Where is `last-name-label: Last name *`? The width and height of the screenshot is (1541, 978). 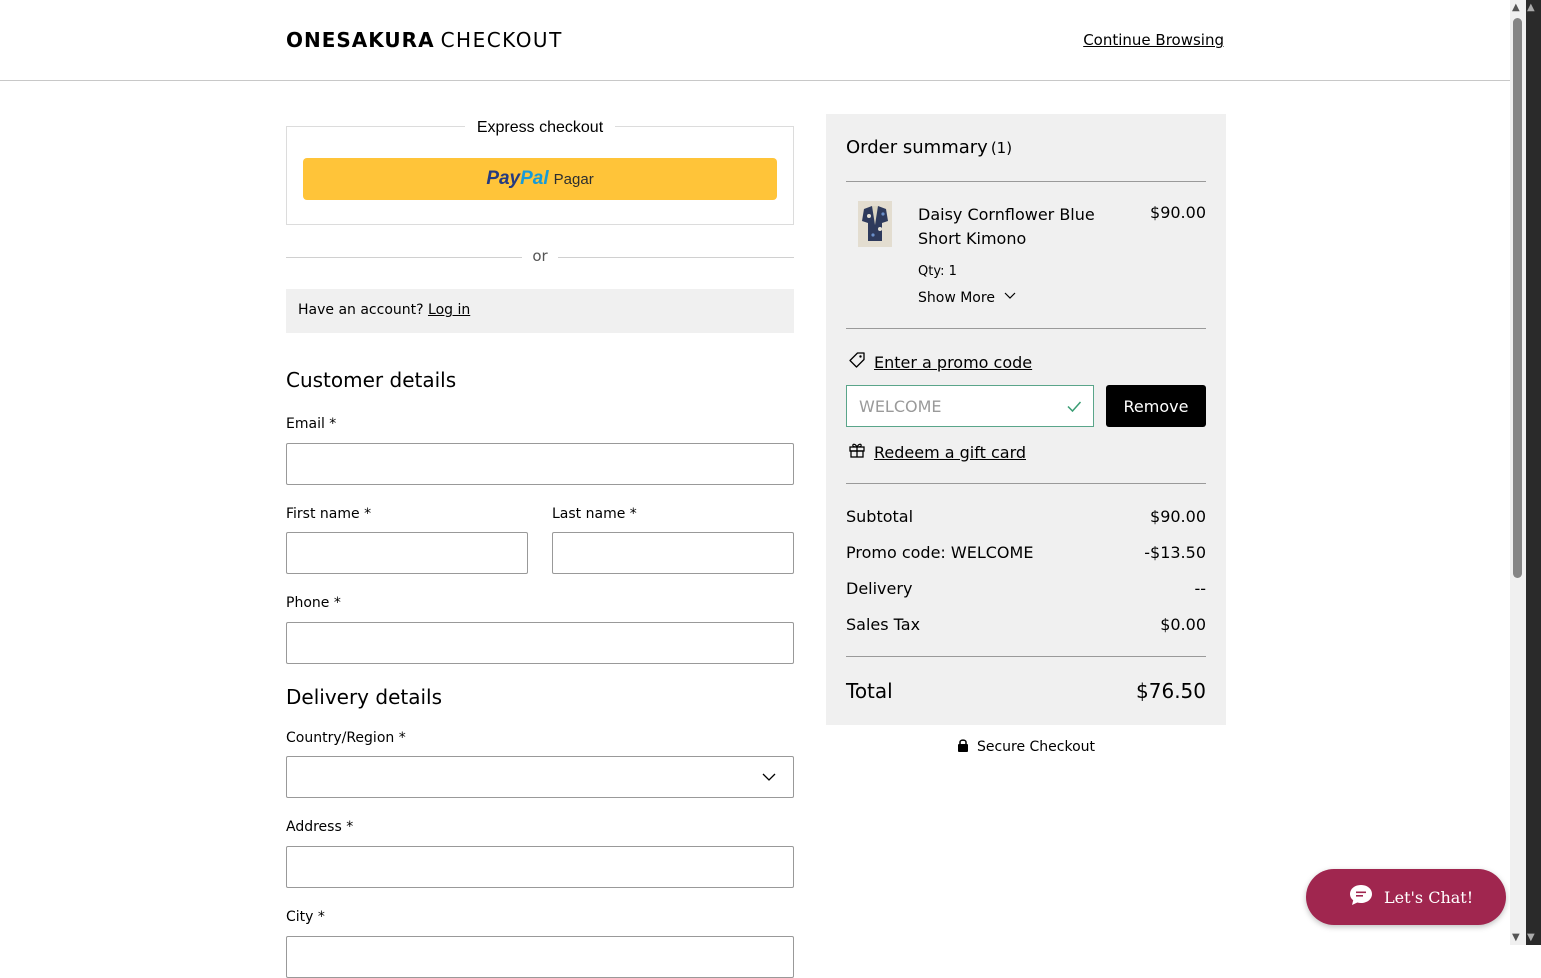
last-name-label: Last name * is located at coordinates (594, 514).